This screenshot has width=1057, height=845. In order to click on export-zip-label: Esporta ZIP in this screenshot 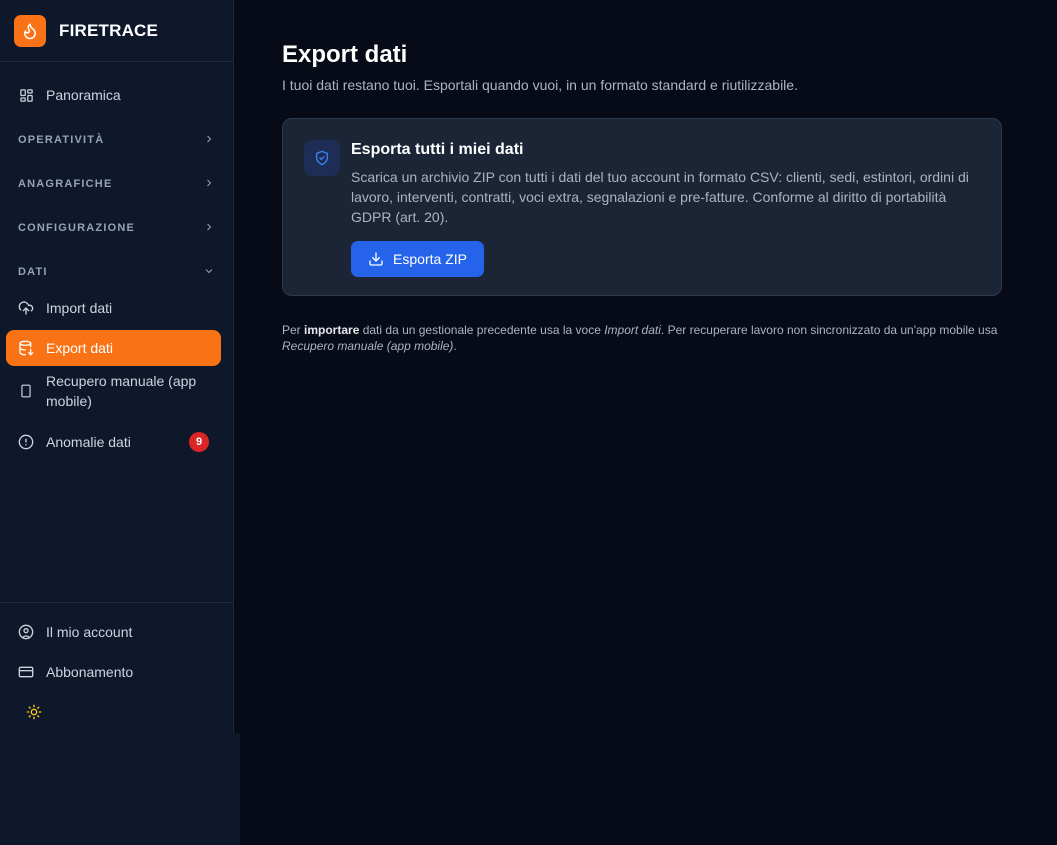, I will do `click(430, 259)`.